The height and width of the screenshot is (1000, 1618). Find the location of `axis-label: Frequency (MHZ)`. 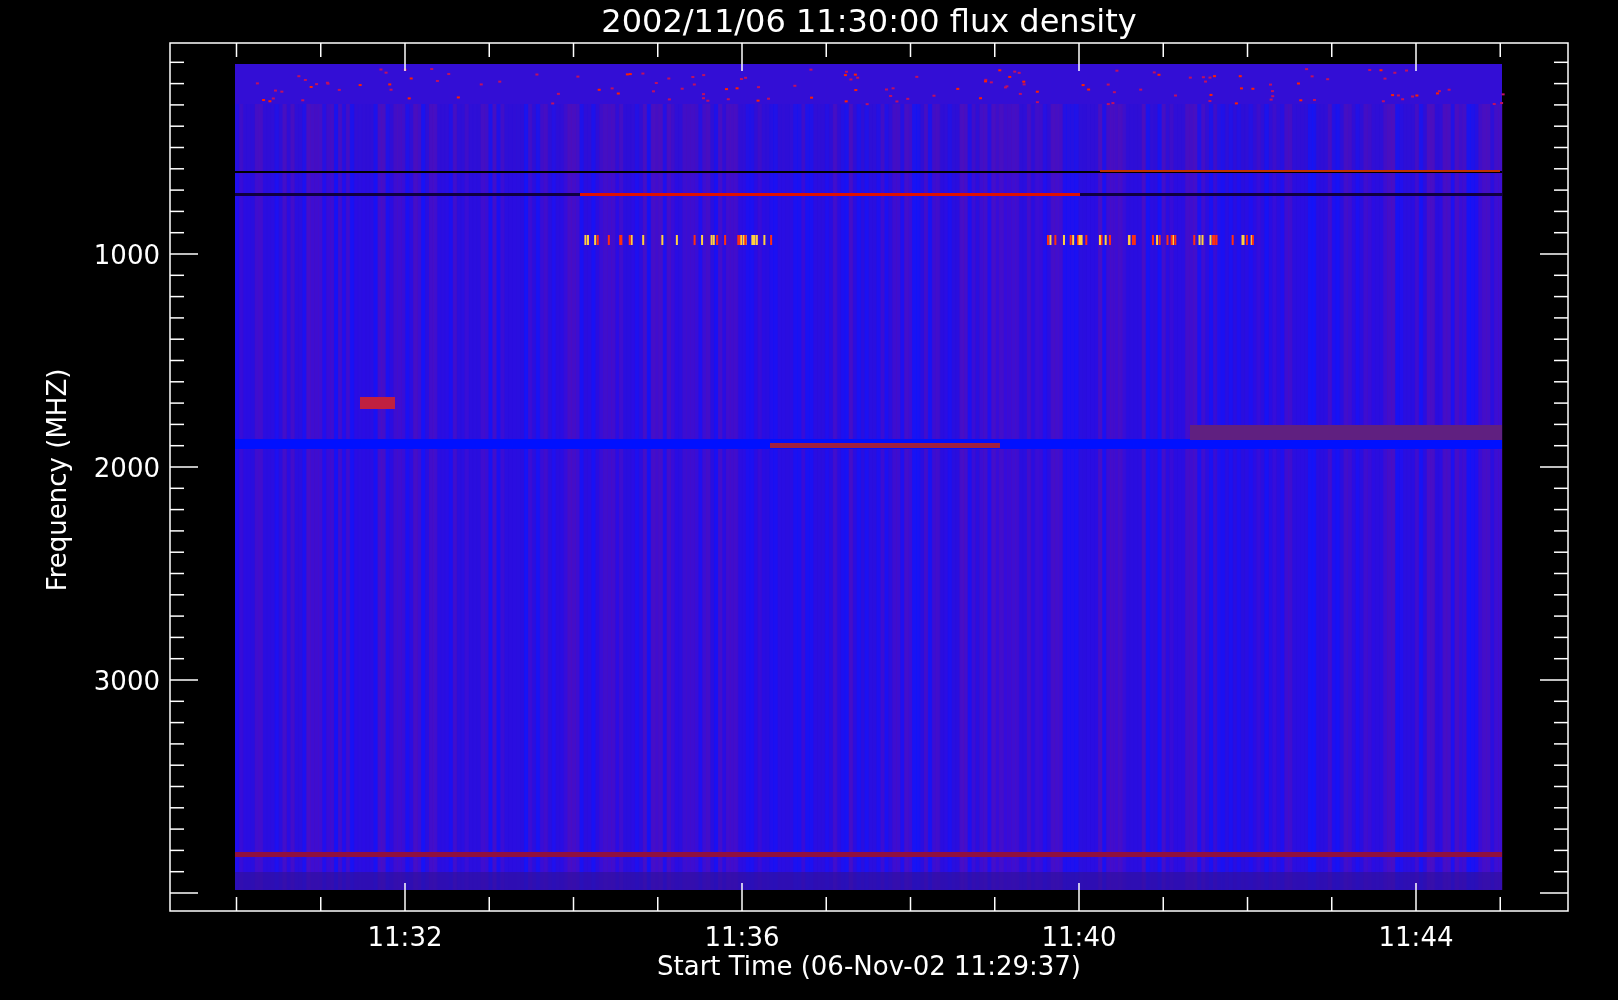

axis-label: Frequency (MHZ) is located at coordinates (57, 480).